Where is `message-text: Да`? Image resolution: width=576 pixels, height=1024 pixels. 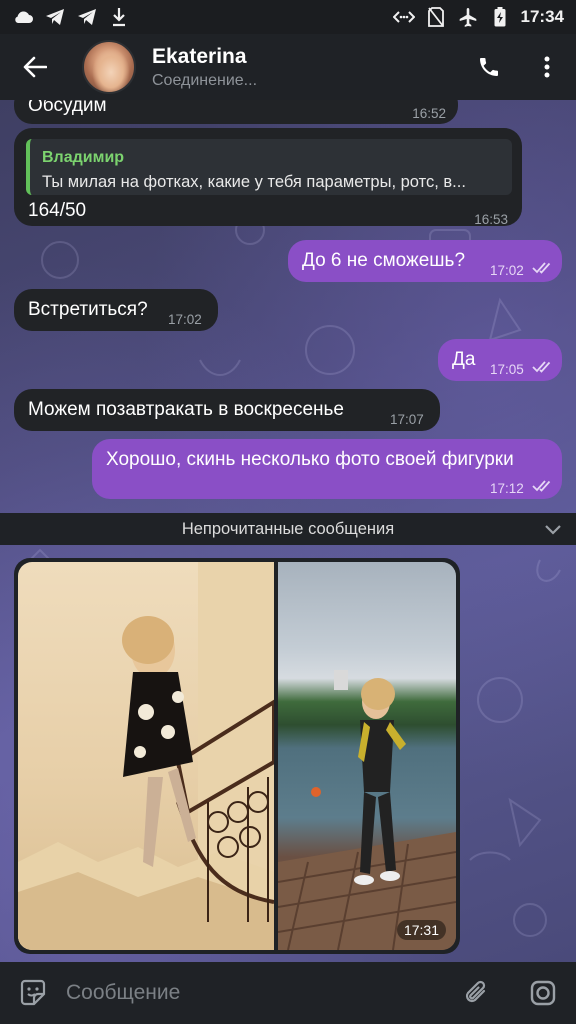
message-text: Да is located at coordinates (464, 359).